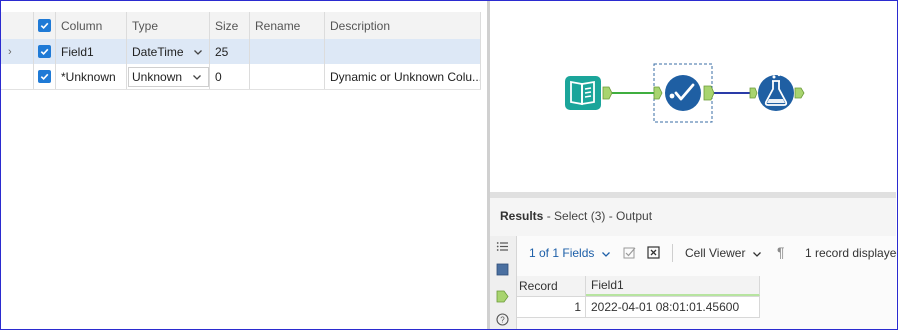 This screenshot has height=330, width=898. I want to click on header-expander-cell, so click(17, 25).